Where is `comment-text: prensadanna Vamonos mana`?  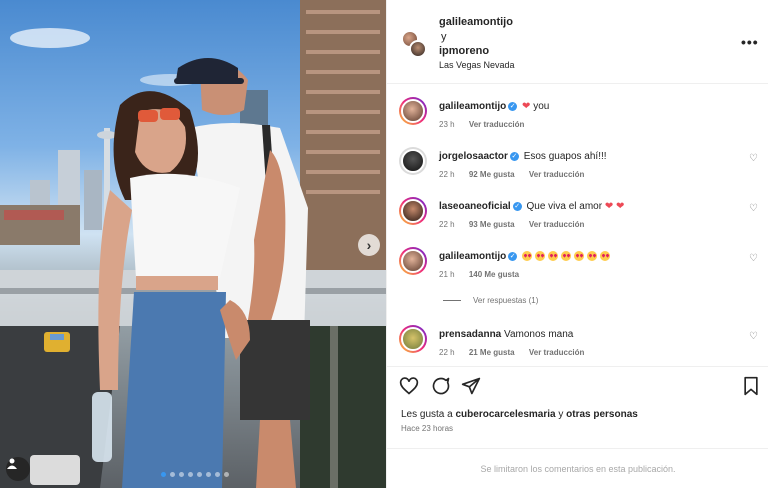
comment-text: prensadanna Vamonos mana is located at coordinates (506, 334).